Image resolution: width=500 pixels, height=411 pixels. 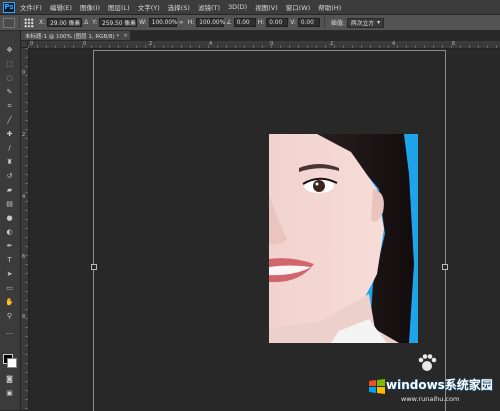 What do you see at coordinates (362, 24) in the screenshot?
I see `interpolation-value: 两次立方` at bounding box center [362, 24].